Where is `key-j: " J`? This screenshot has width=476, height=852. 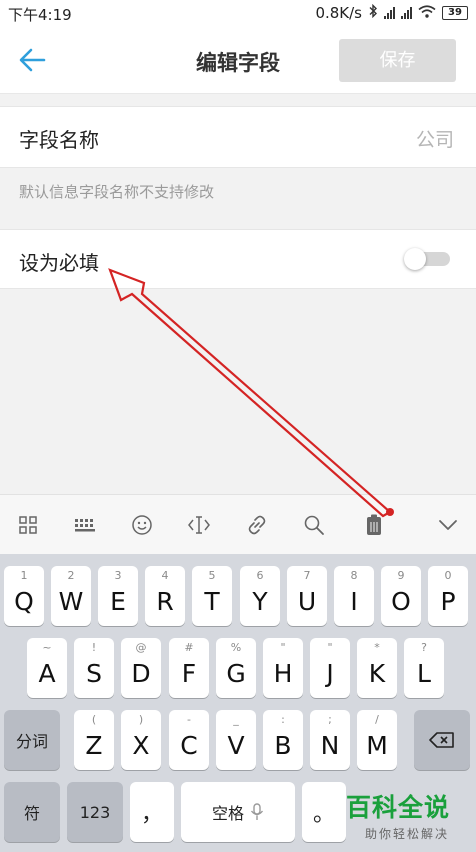
key-j: " J is located at coordinates (330, 668).